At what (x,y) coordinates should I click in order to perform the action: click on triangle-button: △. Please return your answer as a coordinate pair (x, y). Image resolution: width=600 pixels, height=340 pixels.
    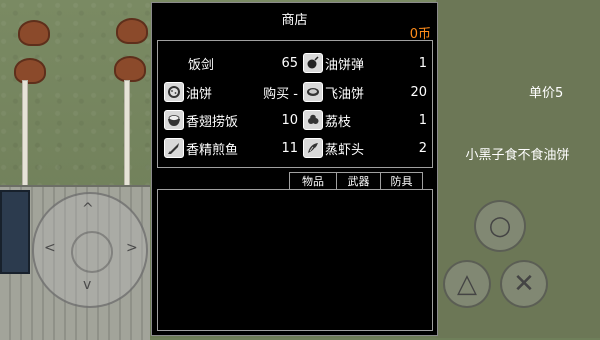
    Looking at the image, I should click on (467, 284).